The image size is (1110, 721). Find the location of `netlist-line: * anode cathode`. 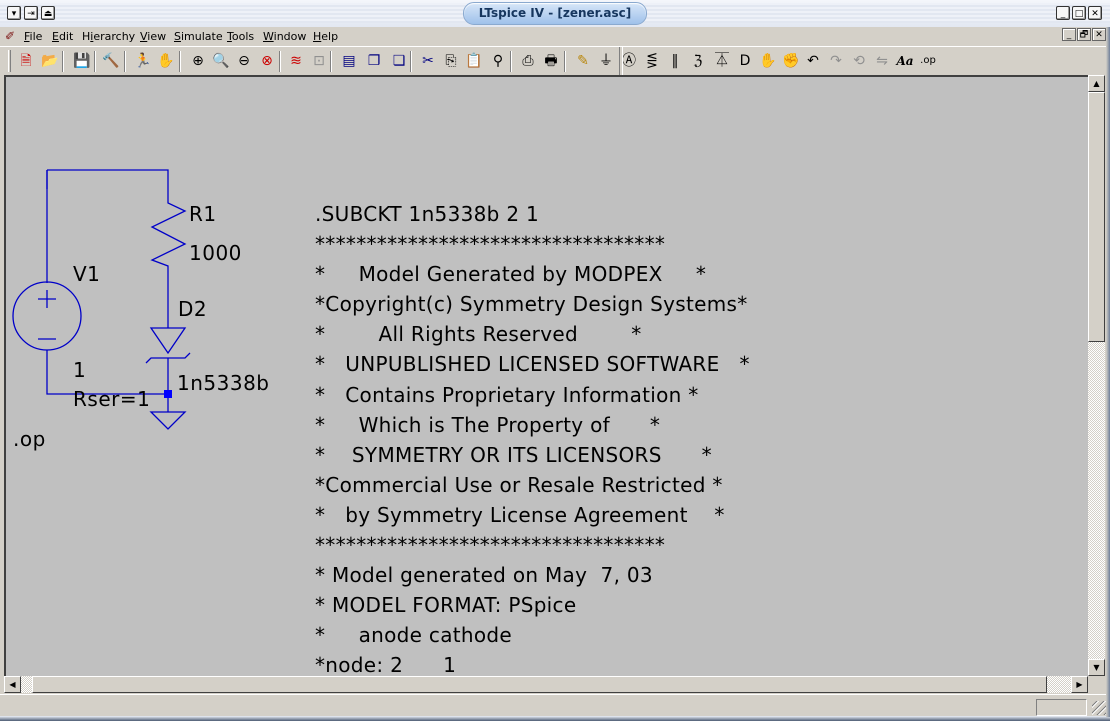

netlist-line: * anode cathode is located at coordinates (414, 635).